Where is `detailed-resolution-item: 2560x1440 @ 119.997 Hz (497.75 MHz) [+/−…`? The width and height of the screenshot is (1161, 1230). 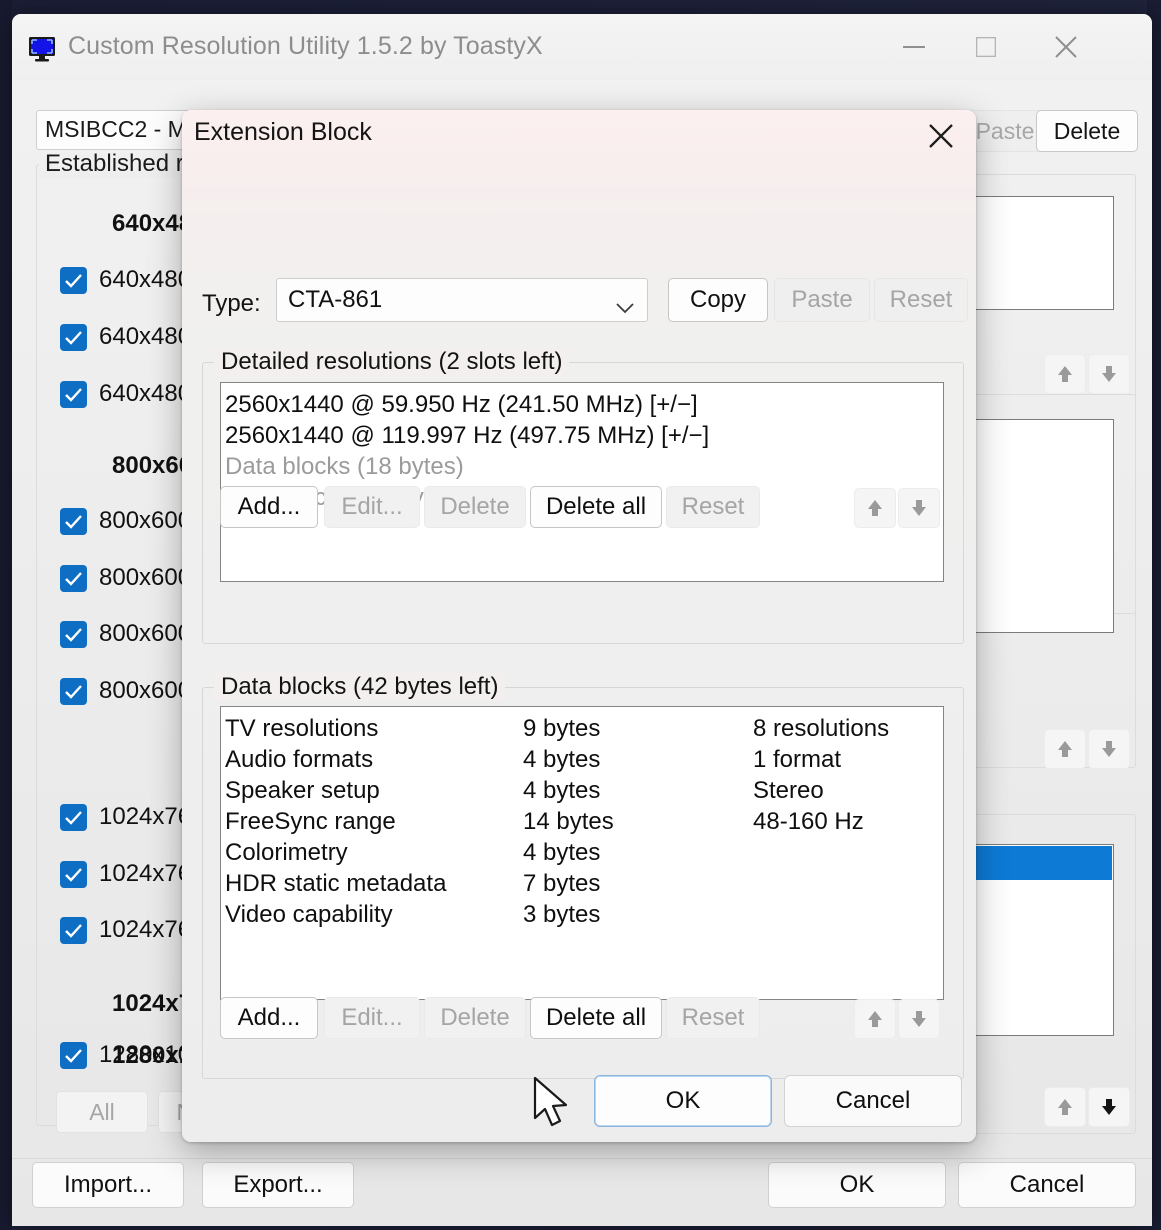
detailed-resolution-item: 2560x1440 @ 119.997 Hz (497.75 MHz) [+/−… is located at coordinates (582, 435).